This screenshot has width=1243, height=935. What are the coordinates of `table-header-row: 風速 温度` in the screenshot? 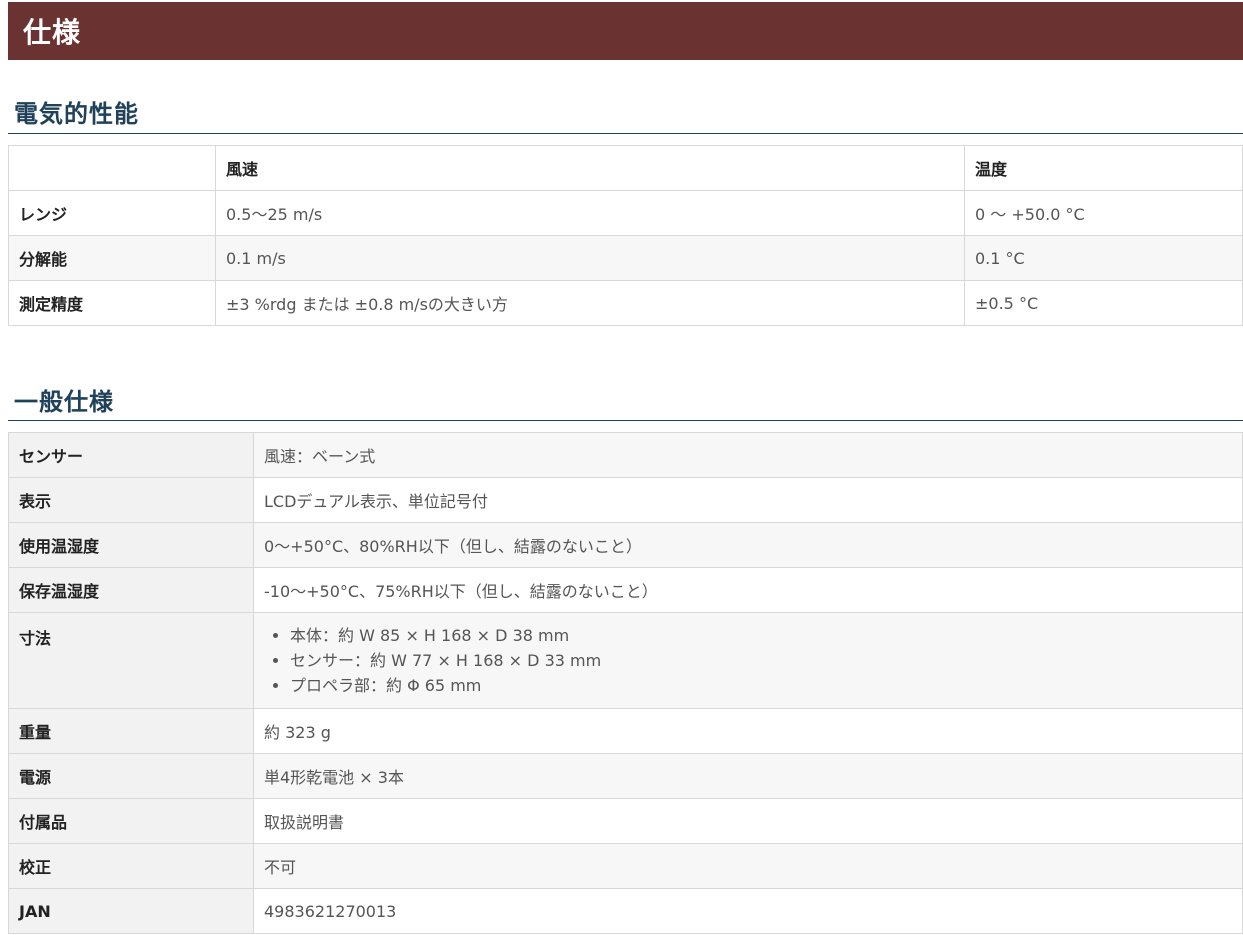 It's located at (625, 168).